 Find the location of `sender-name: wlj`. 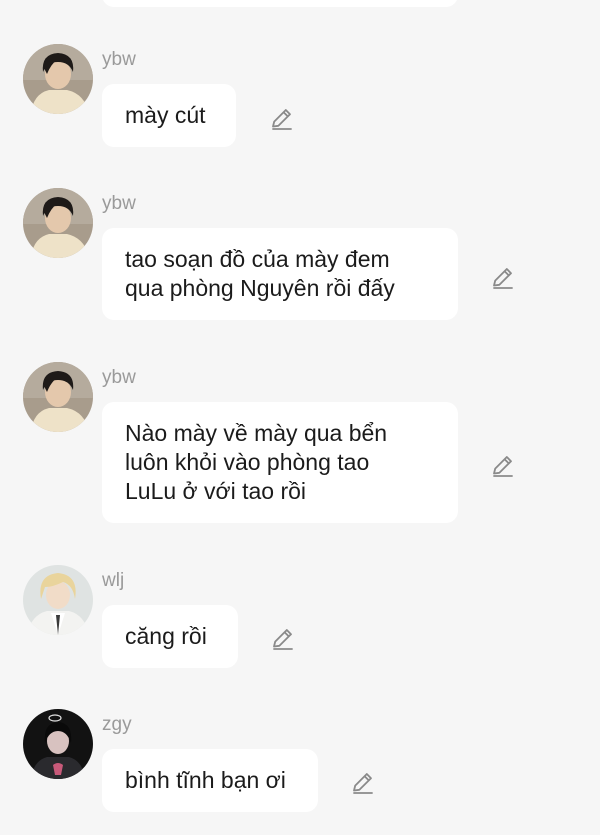

sender-name: wlj is located at coordinates (113, 580).